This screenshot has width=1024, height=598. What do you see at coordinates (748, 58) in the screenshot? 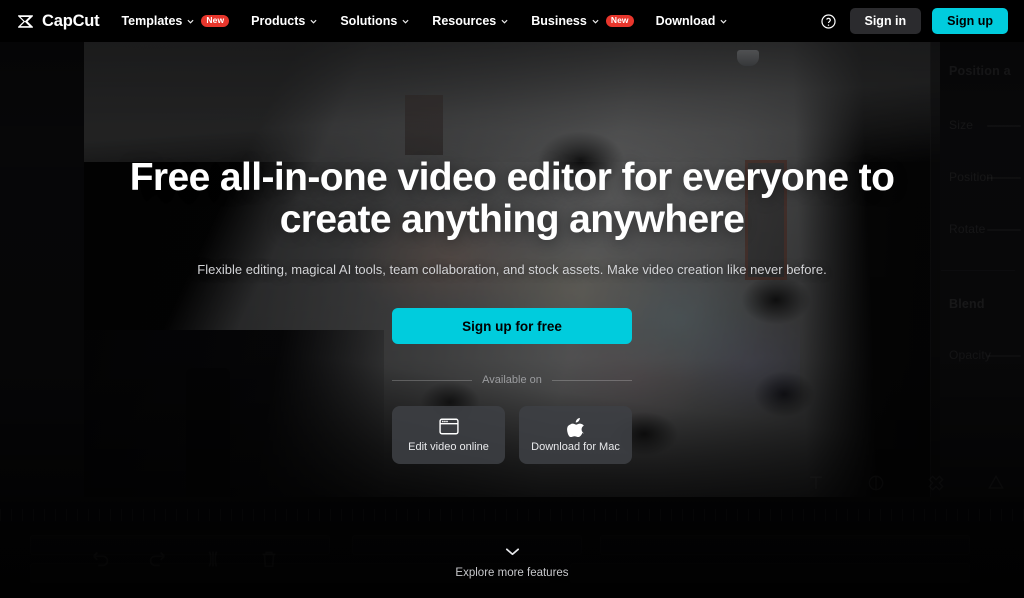
I see `ceiling-lamp` at bounding box center [748, 58].